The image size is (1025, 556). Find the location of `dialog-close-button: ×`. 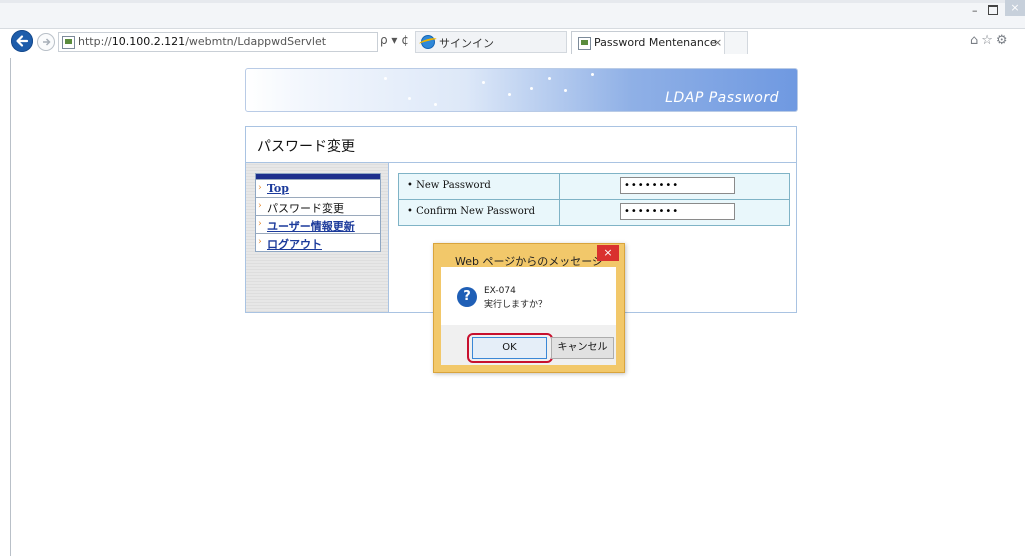

dialog-close-button: × is located at coordinates (608, 253).